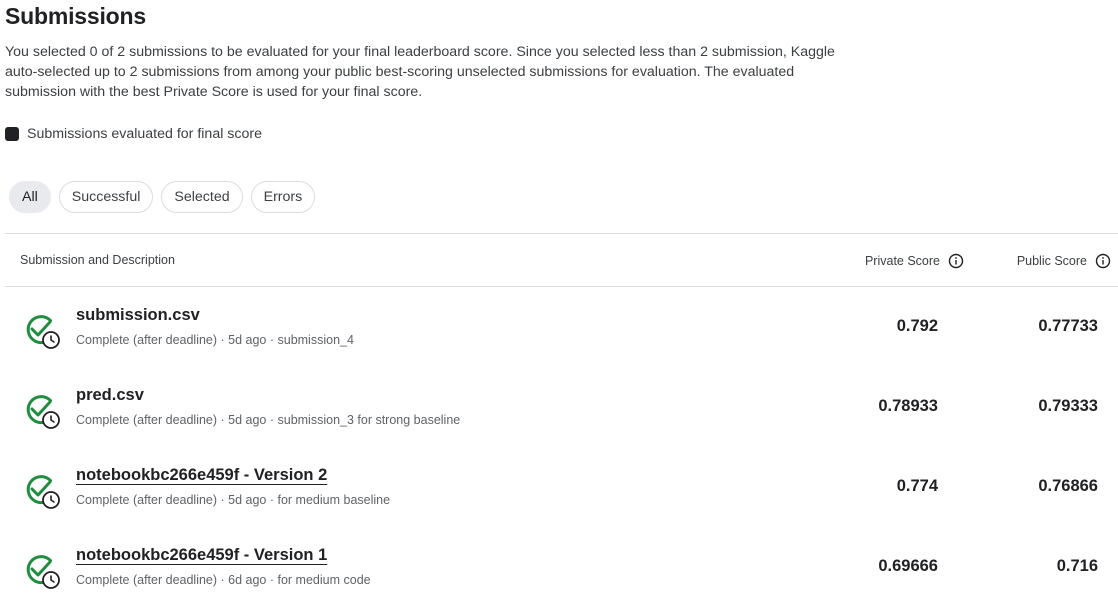  I want to click on page-title: Submissions, so click(75, 16).